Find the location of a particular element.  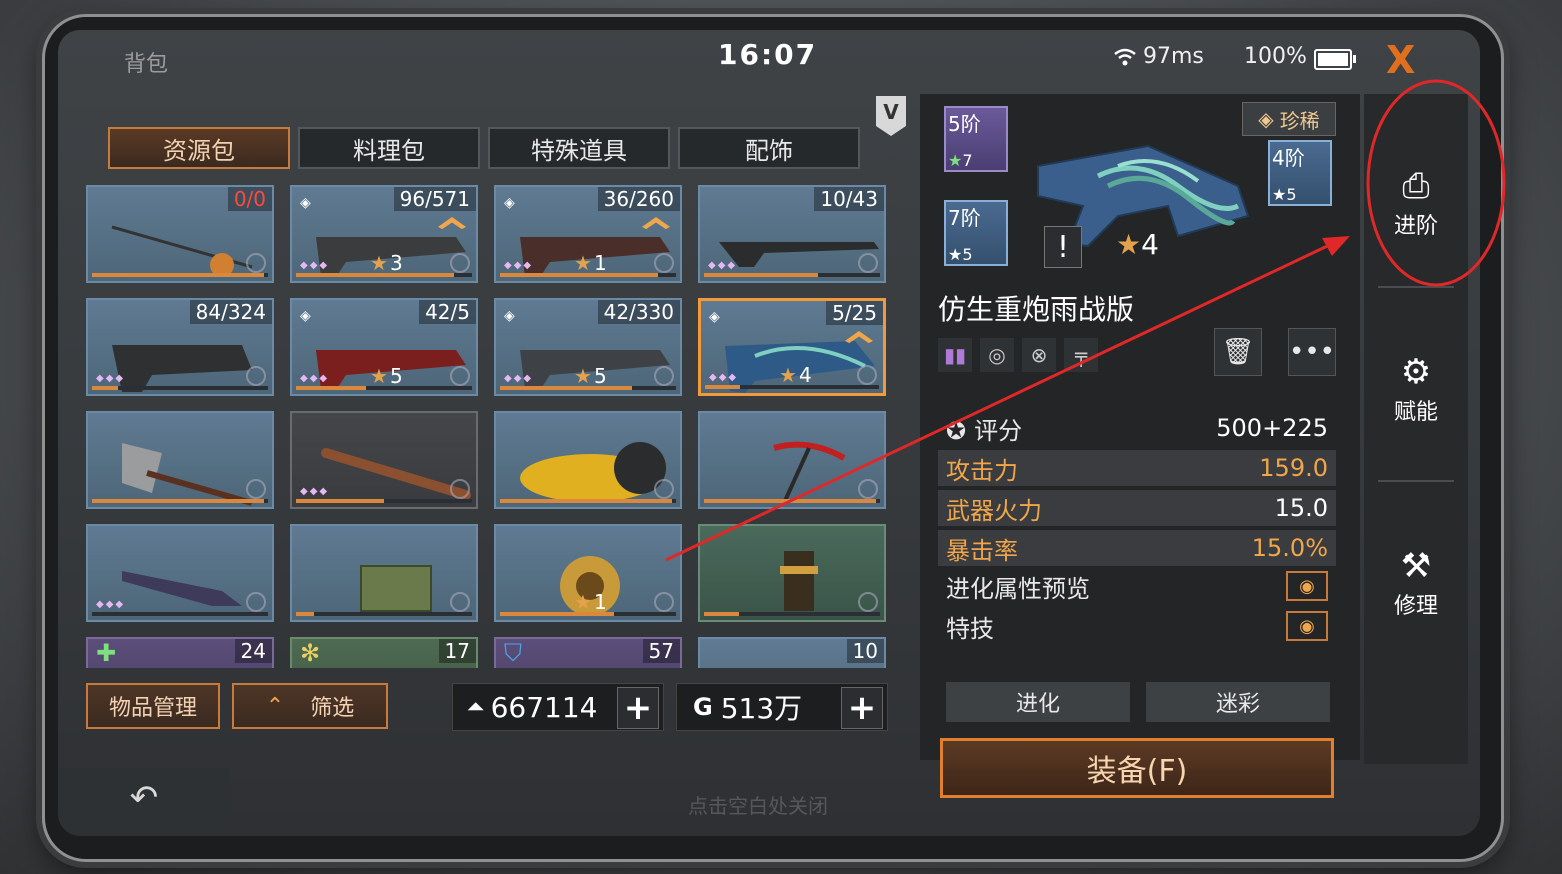

mod-slot: 5阶 ★7 is located at coordinates (976, 139).